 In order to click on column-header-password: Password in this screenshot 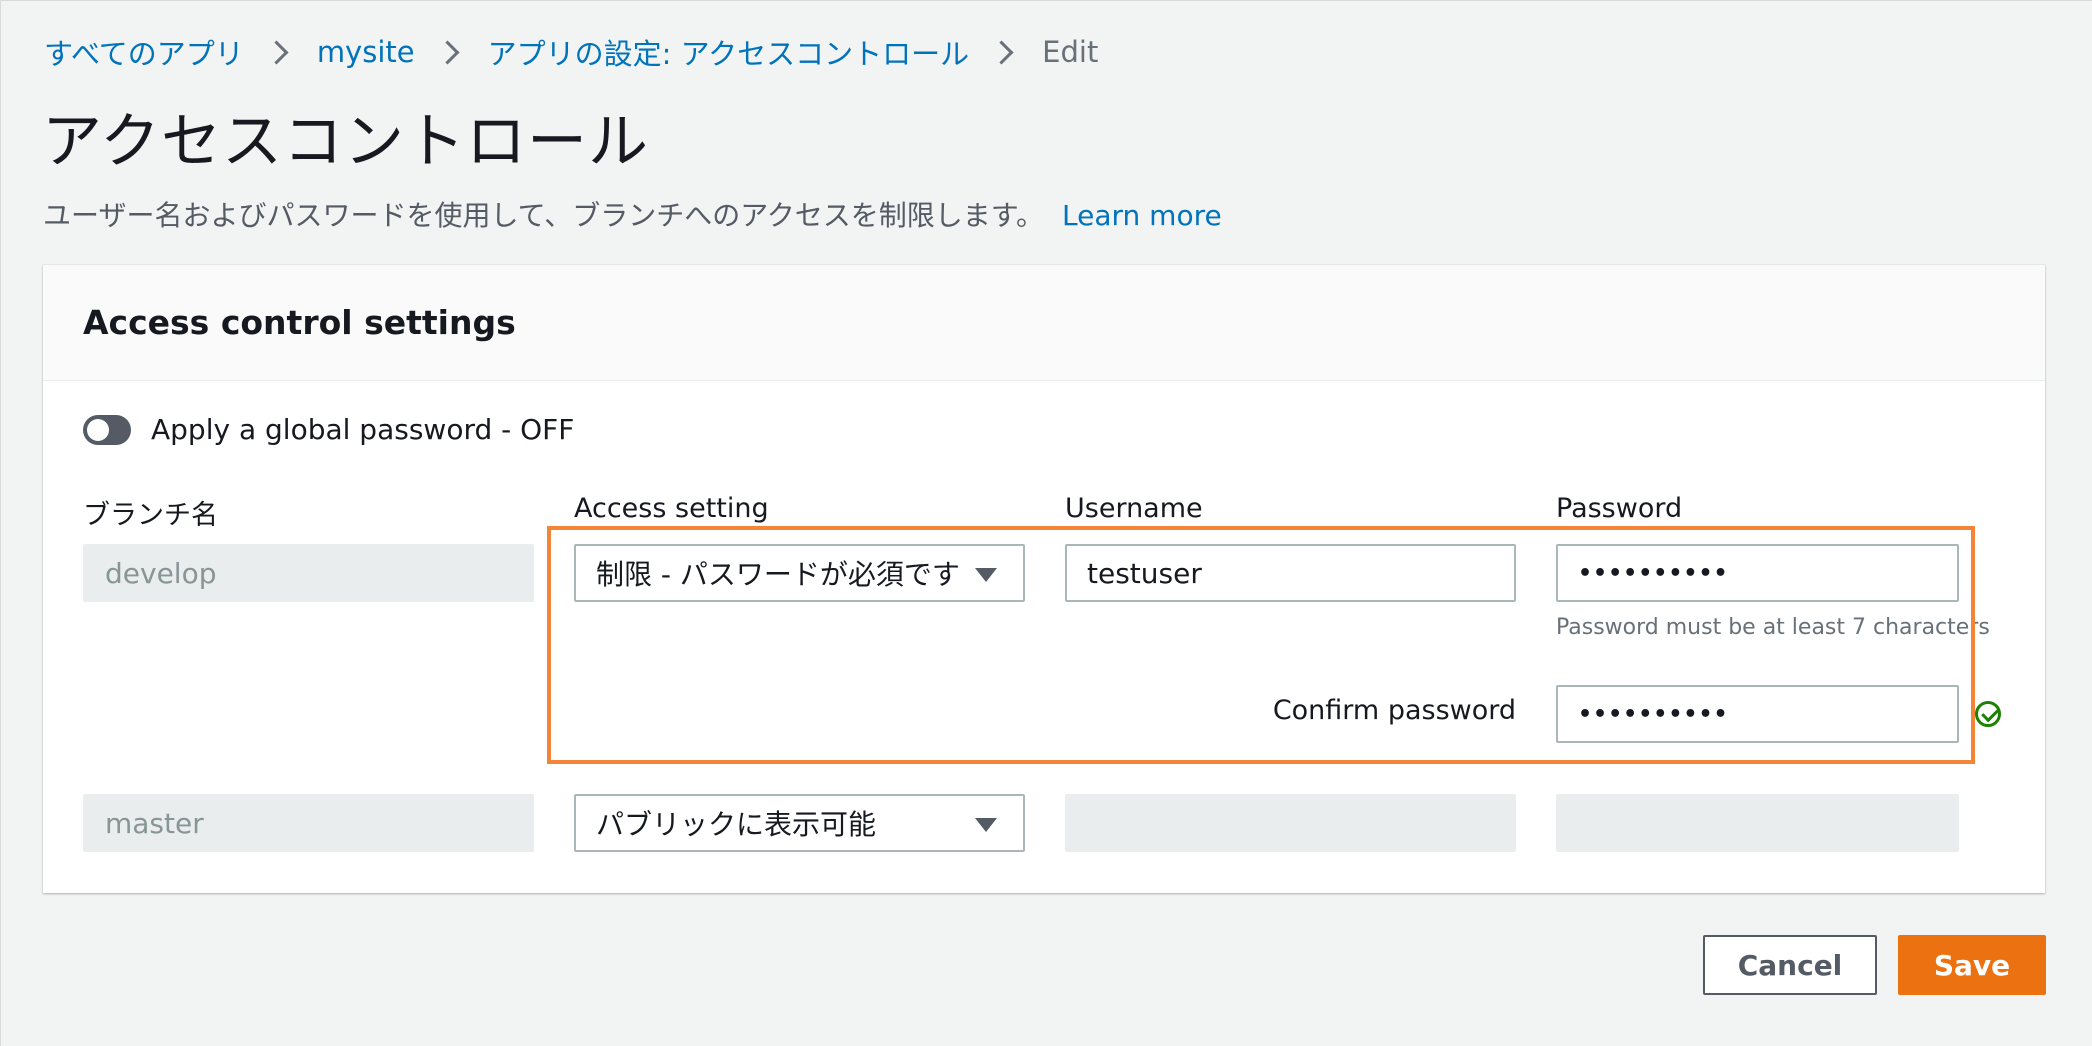, I will do `click(1619, 508)`.